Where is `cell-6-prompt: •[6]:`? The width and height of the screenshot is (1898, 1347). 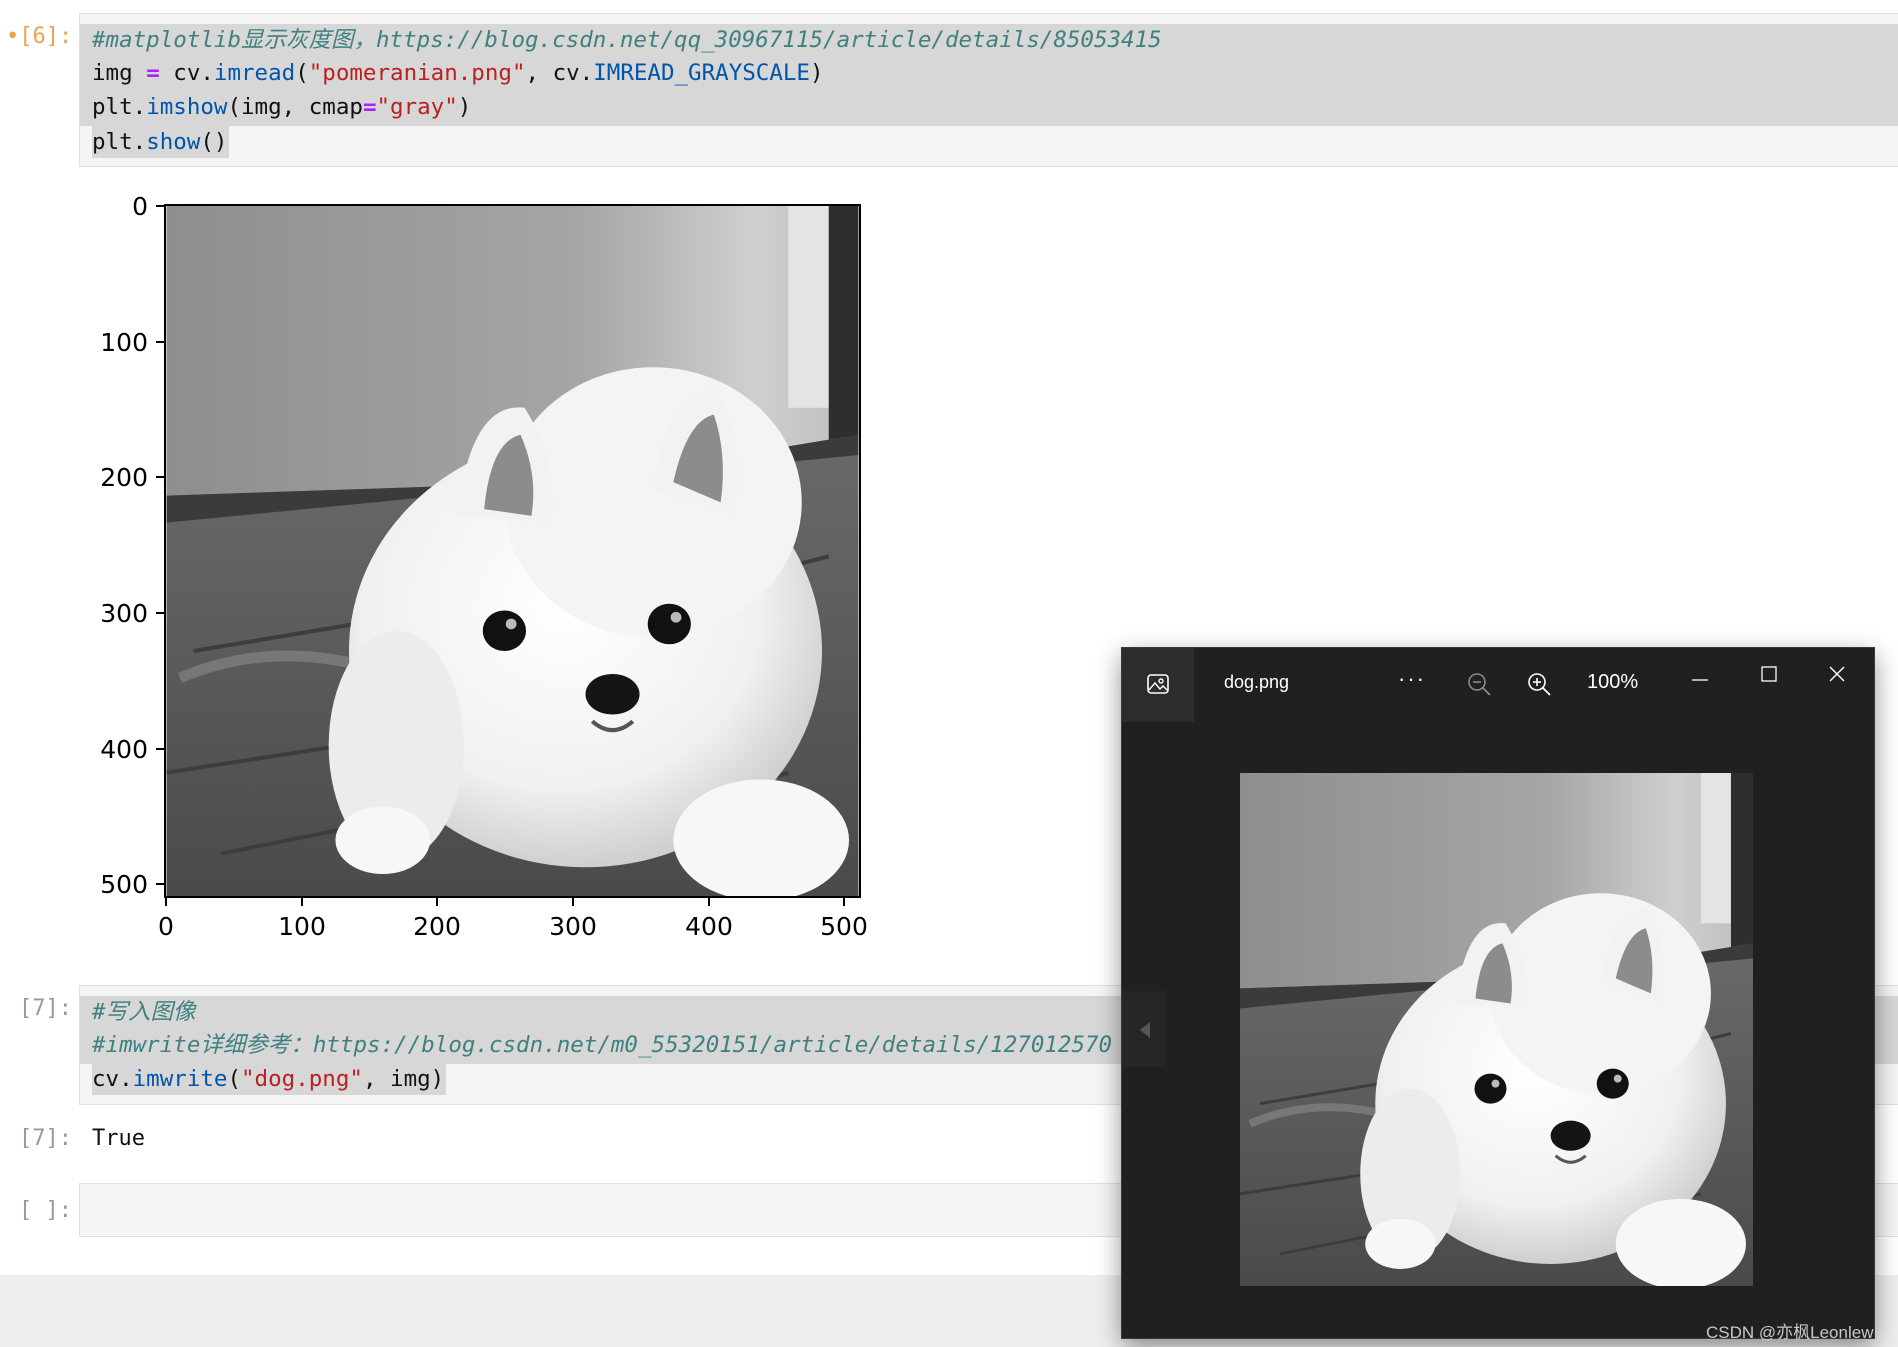
cell-6-prompt: •[6]: is located at coordinates (39, 36).